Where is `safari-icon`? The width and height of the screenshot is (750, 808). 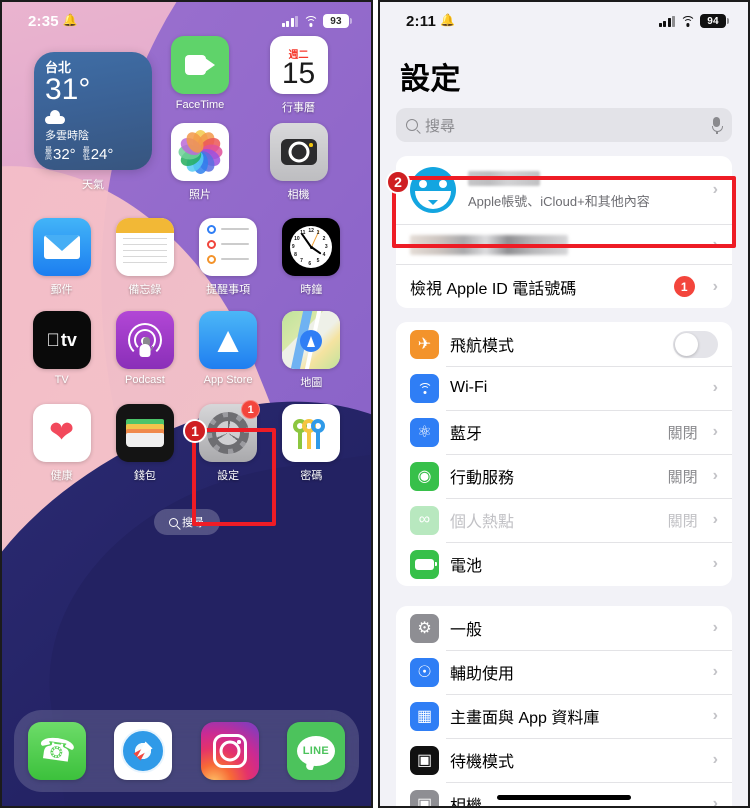
safari-icon is located at coordinates (143, 751).